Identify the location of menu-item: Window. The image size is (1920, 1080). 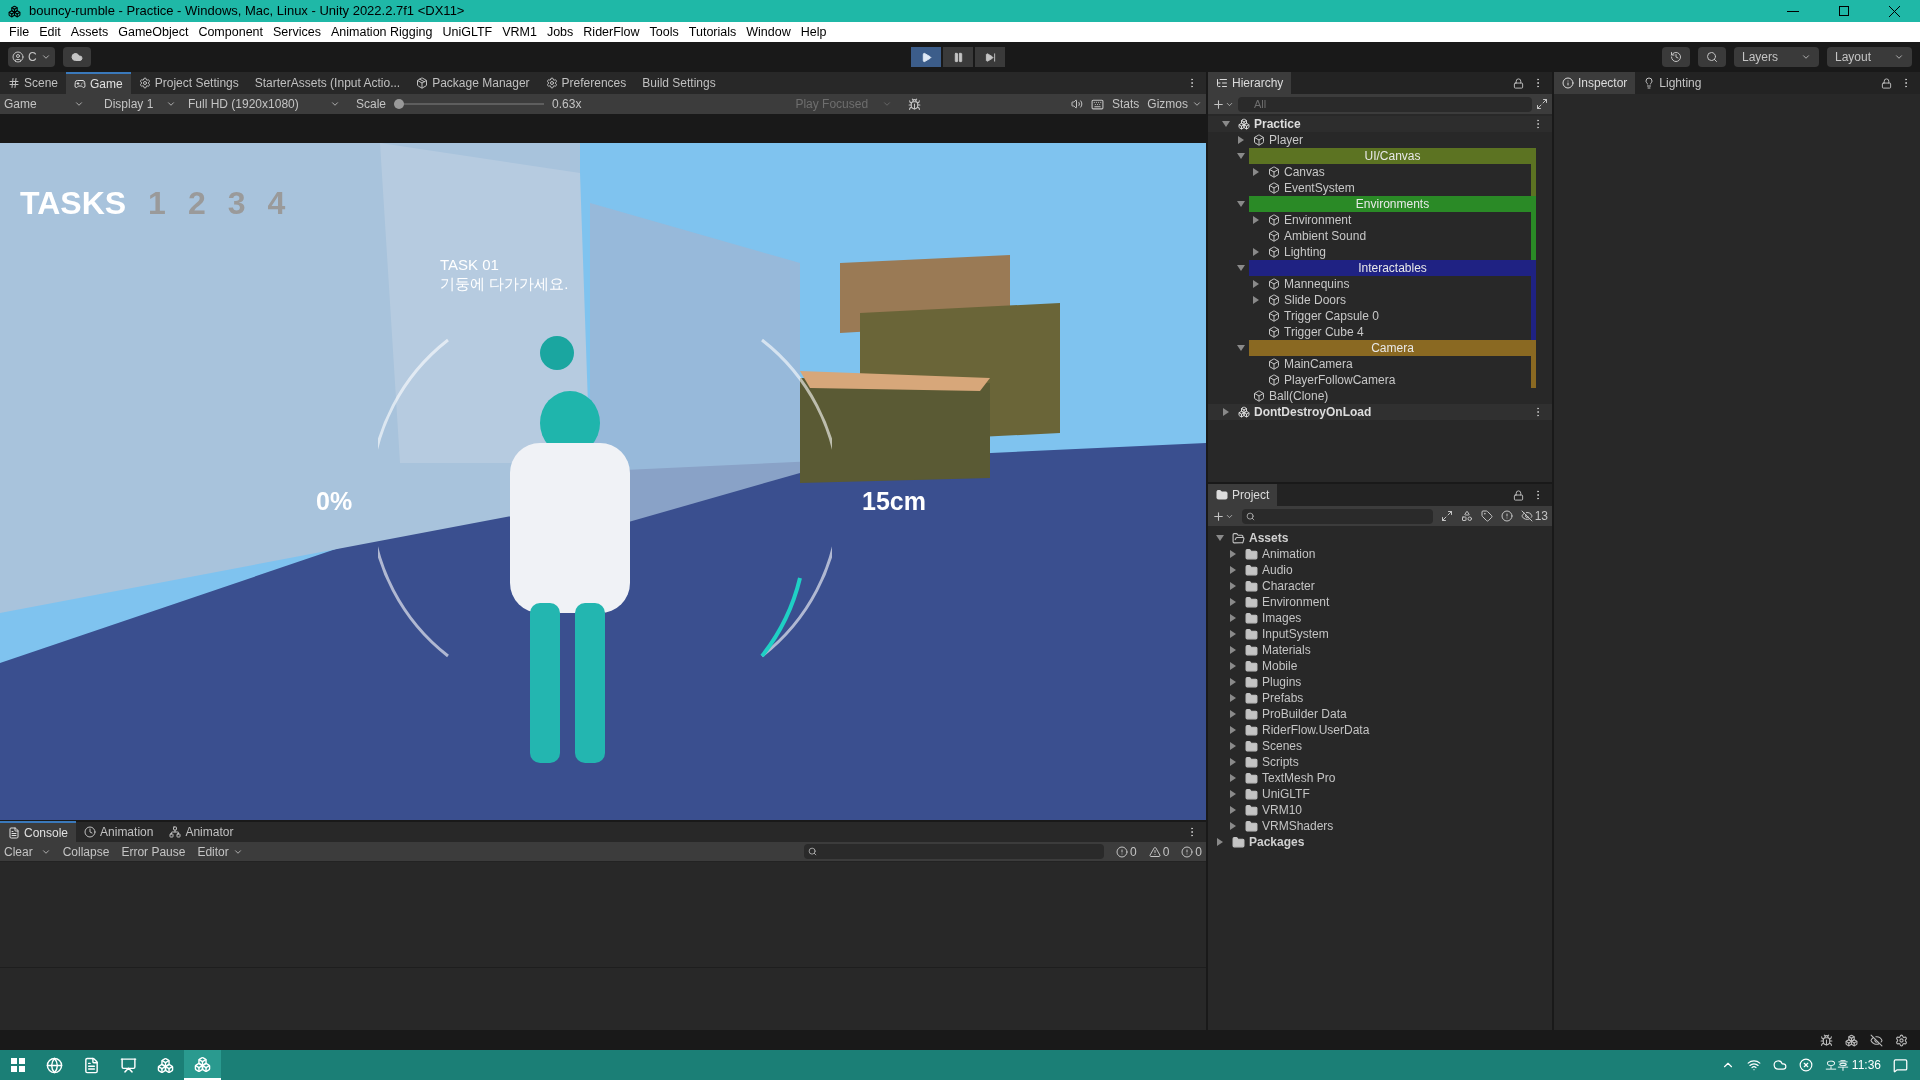
(768, 32).